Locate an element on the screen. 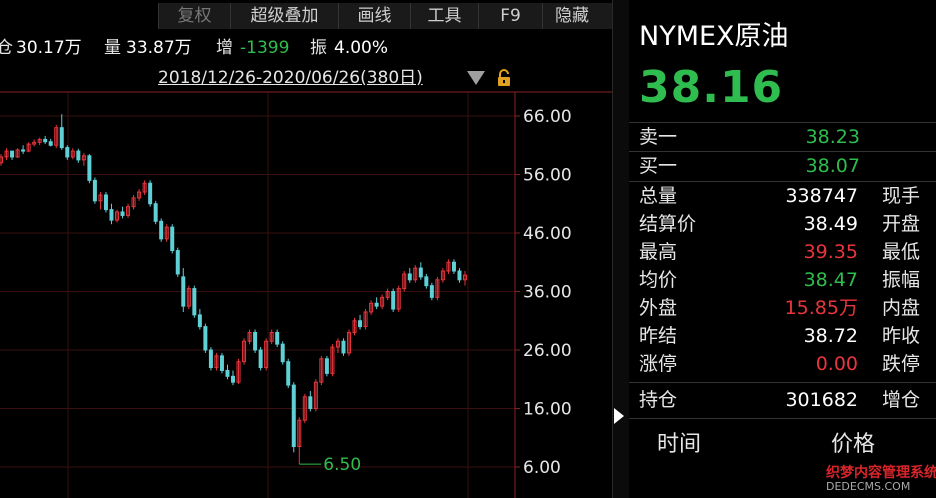 Image resolution: width=936 pixels, height=498 pixels. stat-label: 均价 is located at coordinates (658, 280).